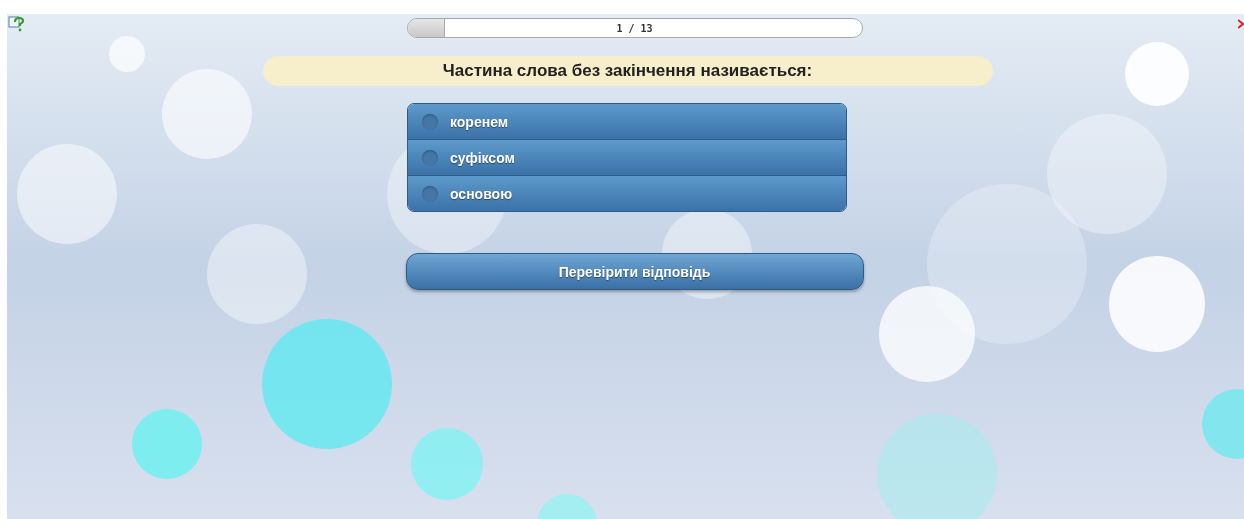  Describe the element at coordinates (479, 121) in the screenshot. I see `answer-label: коренем` at that location.